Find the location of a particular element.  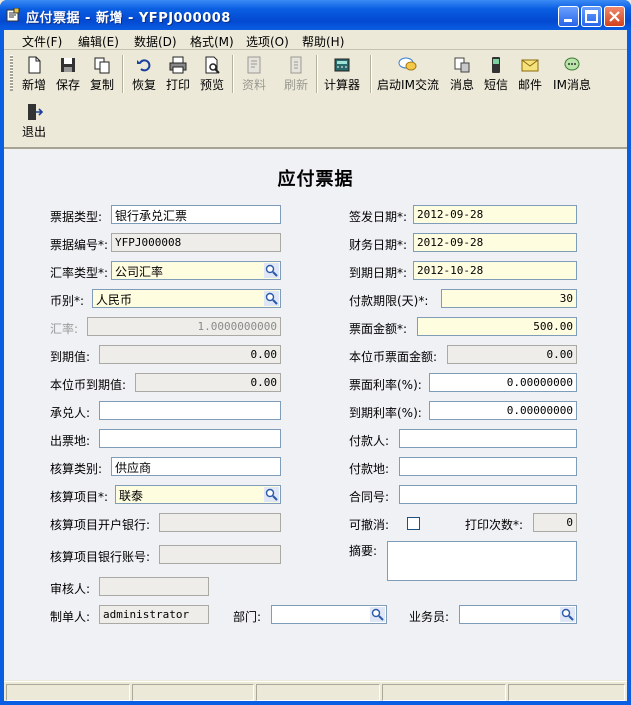

menu-options: 选项(O) is located at coordinates (267, 41).